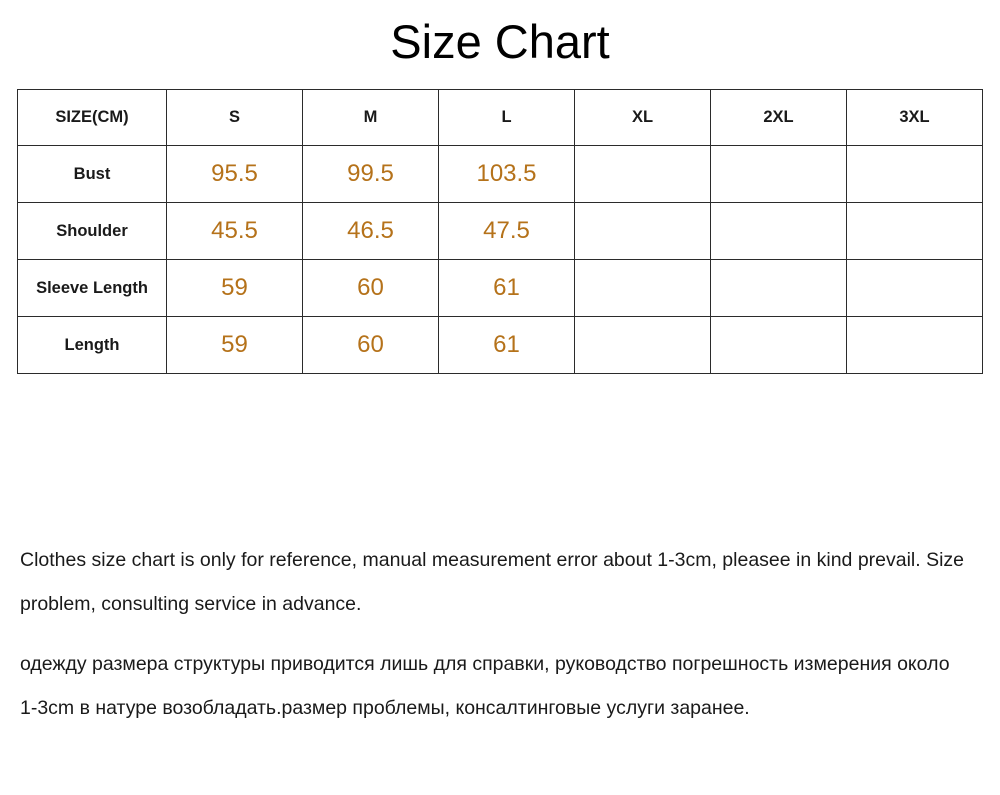  I want to click on cell-sleeve-length-xl, so click(642, 288).